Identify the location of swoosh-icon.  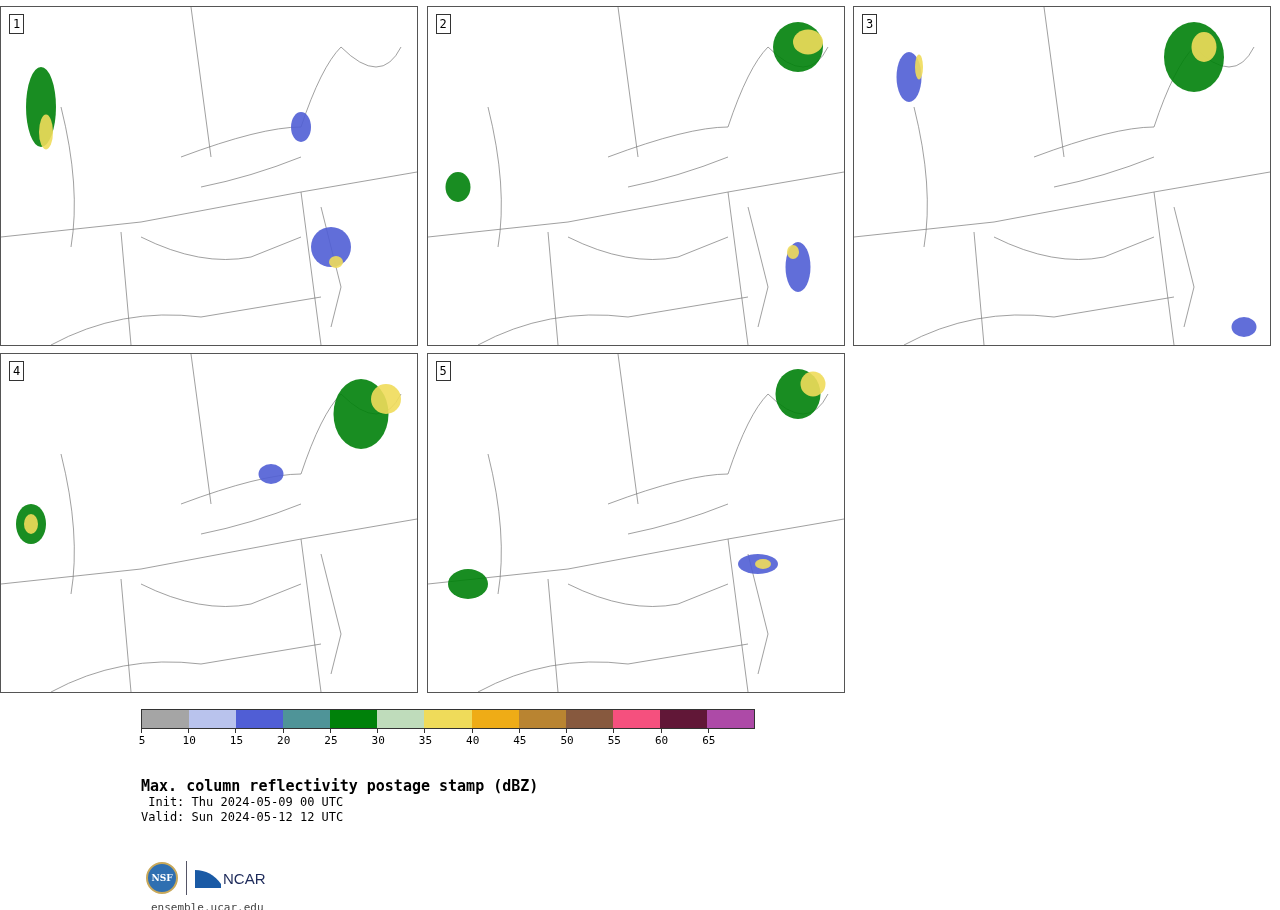
(208, 878).